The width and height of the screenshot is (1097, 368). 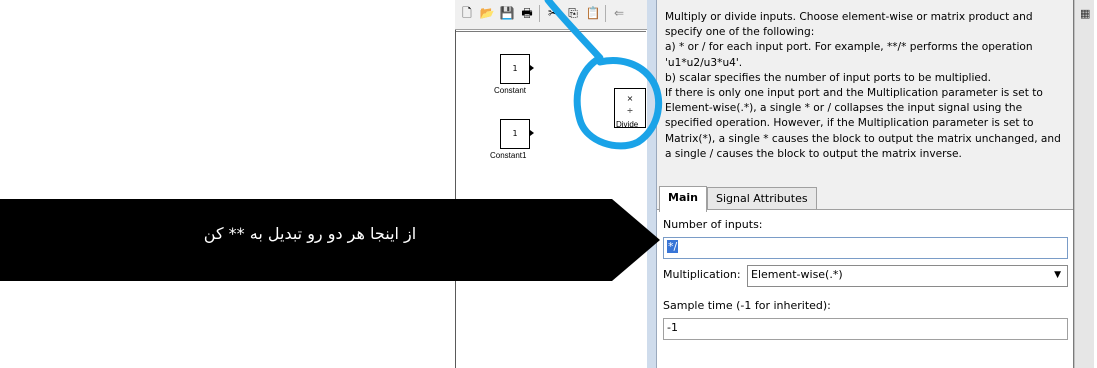 I want to click on constant-output-port, so click(x=532, y=68).